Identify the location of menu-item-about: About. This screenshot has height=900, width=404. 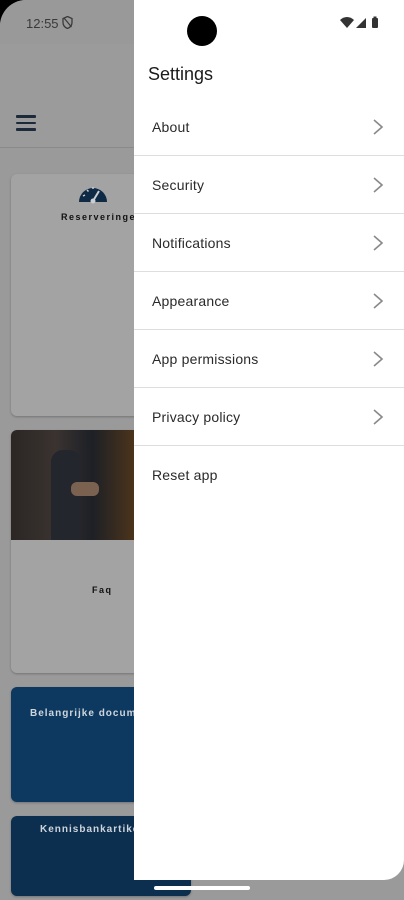
(269, 127).